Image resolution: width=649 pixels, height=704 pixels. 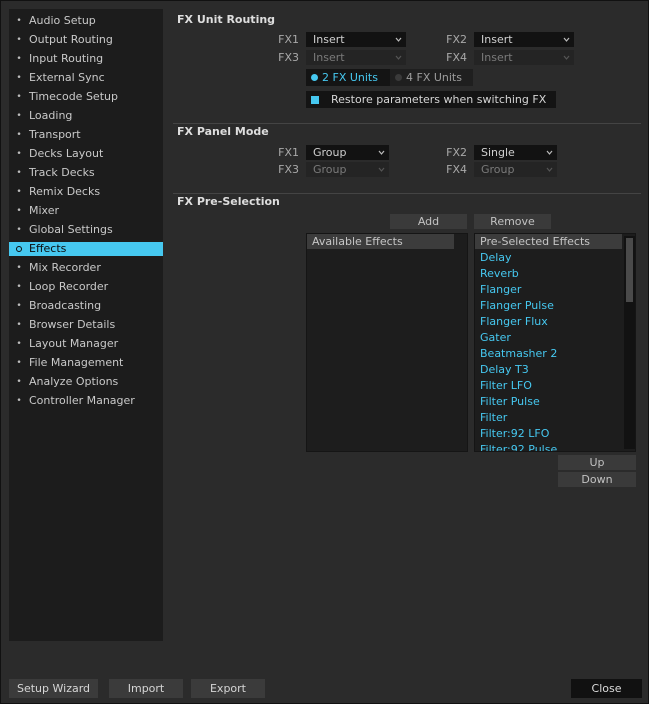 I want to click on four-fx-units-toggle: 4 FX Units, so click(x=431, y=77).